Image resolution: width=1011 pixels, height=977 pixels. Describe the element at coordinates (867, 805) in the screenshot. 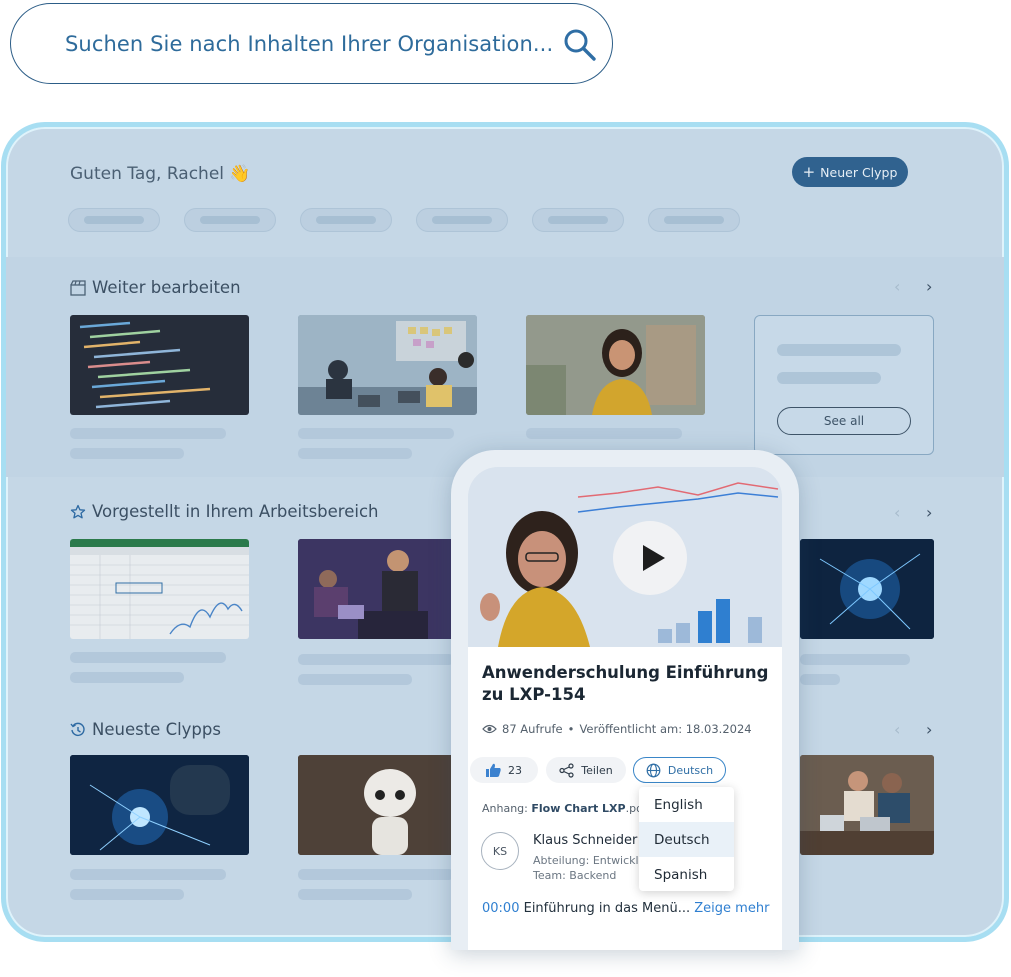

I see `thumbnail-students` at that location.